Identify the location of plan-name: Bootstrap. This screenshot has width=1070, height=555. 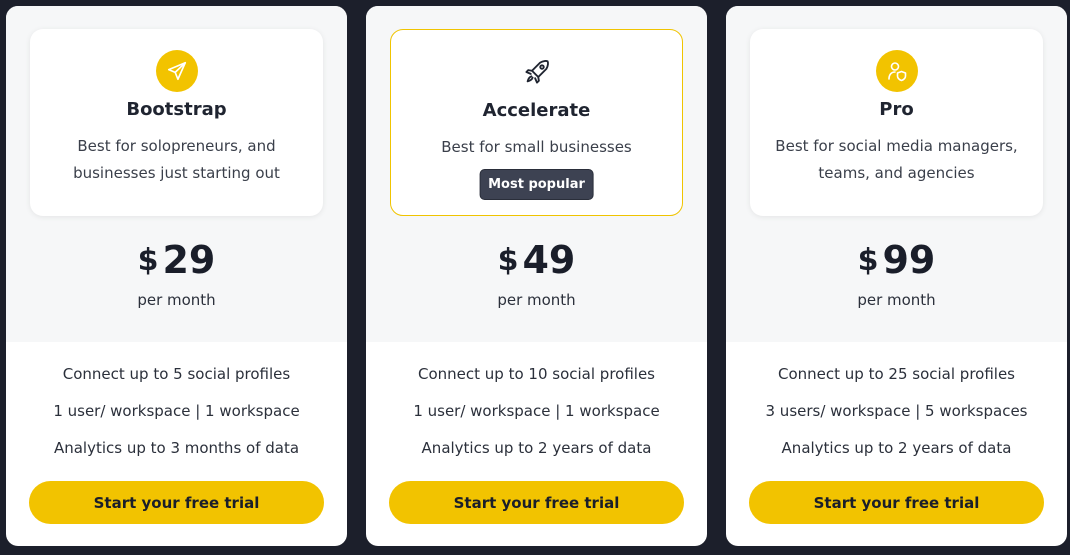
(176, 109).